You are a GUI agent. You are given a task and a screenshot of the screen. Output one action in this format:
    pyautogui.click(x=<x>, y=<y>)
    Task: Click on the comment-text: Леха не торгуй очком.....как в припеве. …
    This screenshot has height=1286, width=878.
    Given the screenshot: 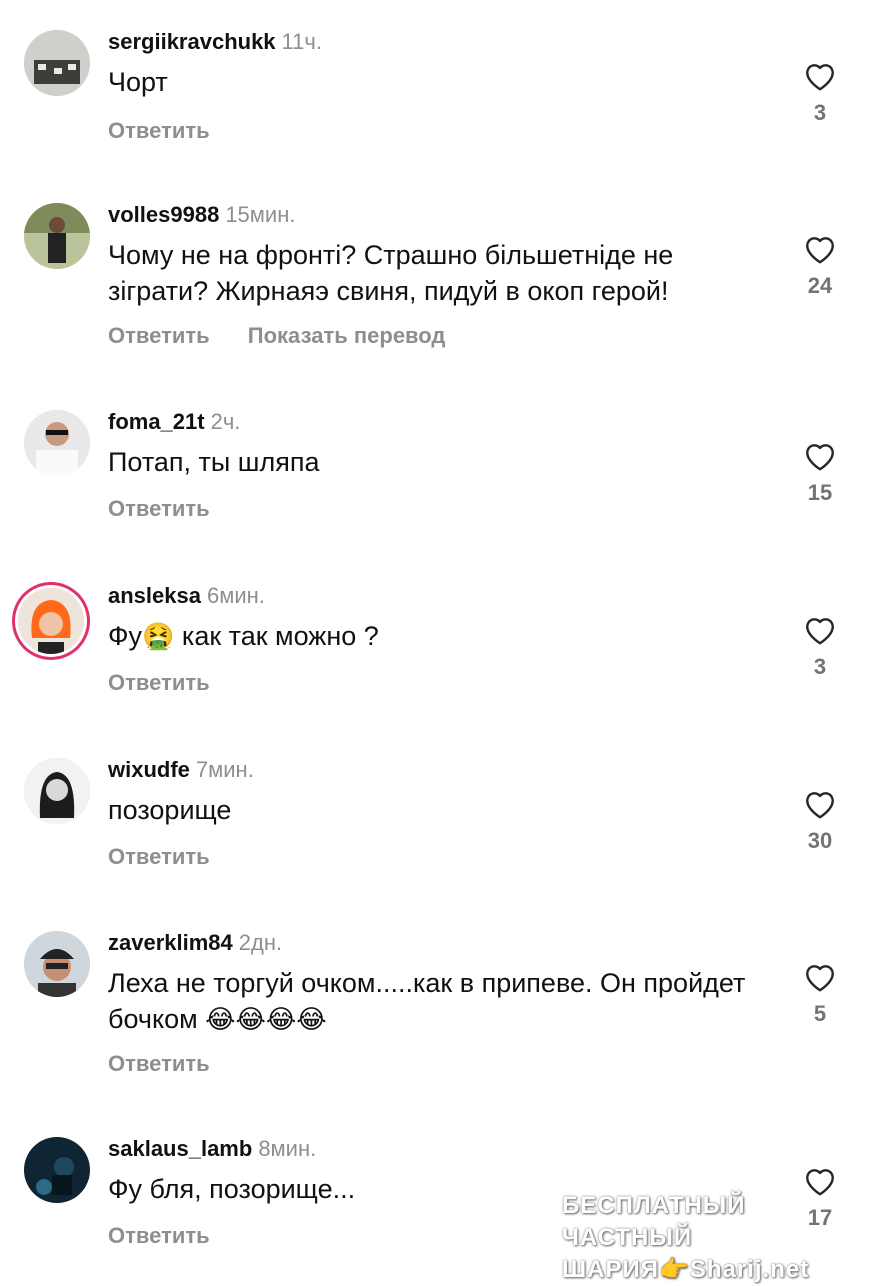 What is the action you would take?
    pyautogui.click(x=438, y=1001)
    